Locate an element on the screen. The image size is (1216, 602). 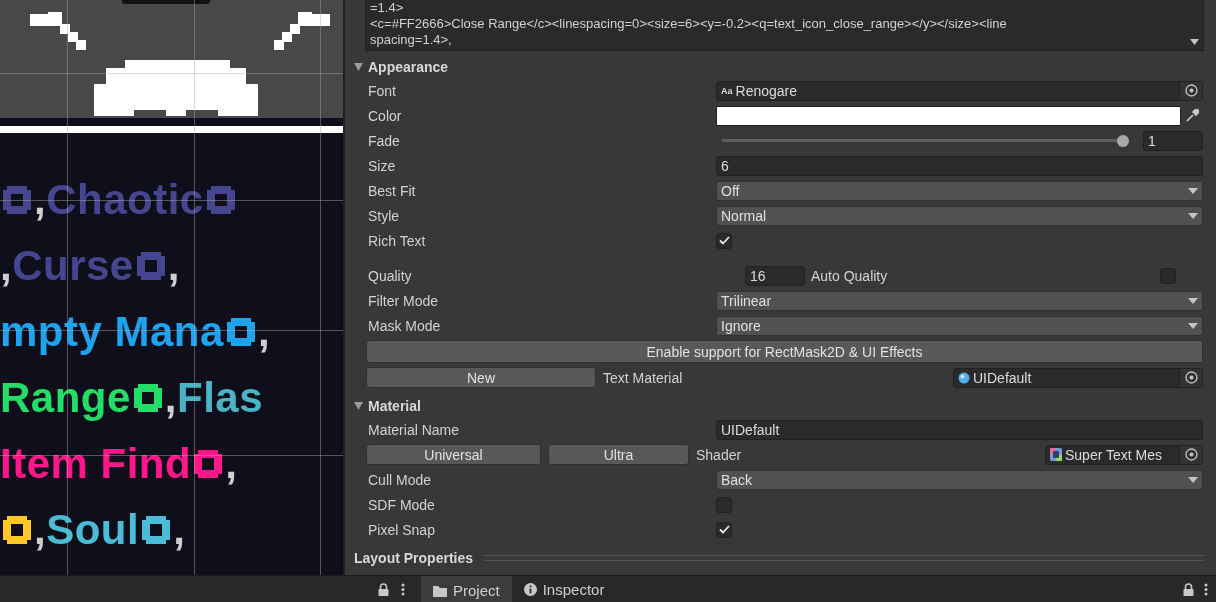
info-icon is located at coordinates (530, 589).